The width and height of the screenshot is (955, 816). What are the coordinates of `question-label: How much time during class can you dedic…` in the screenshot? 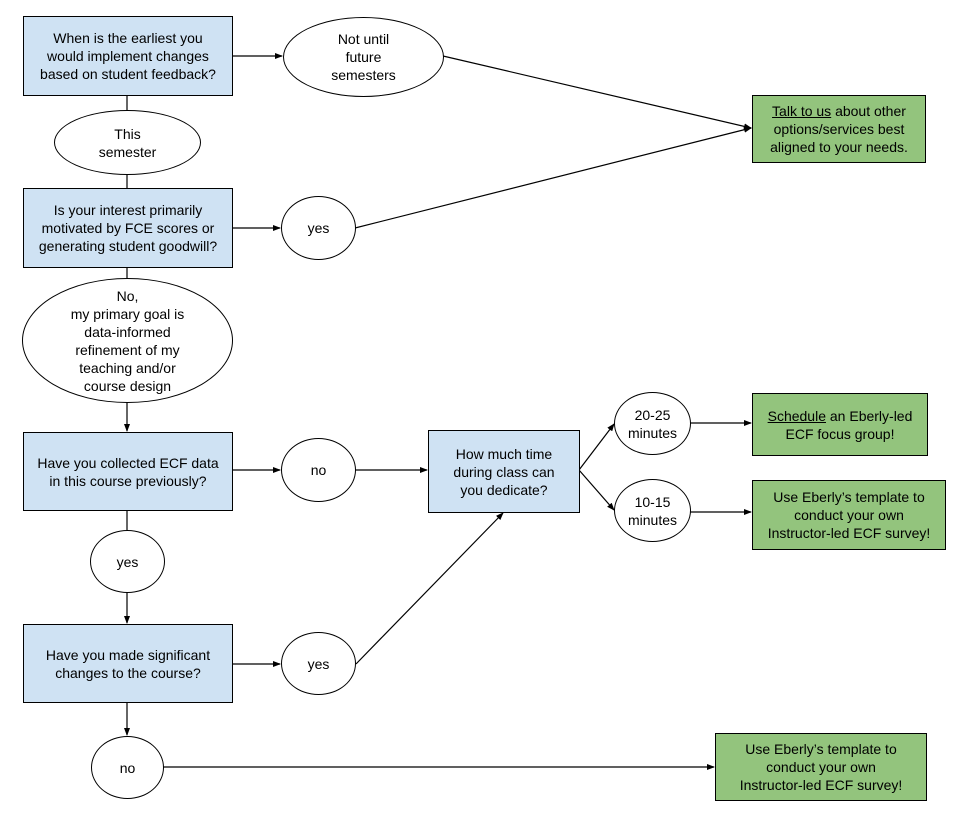 It's located at (504, 471).